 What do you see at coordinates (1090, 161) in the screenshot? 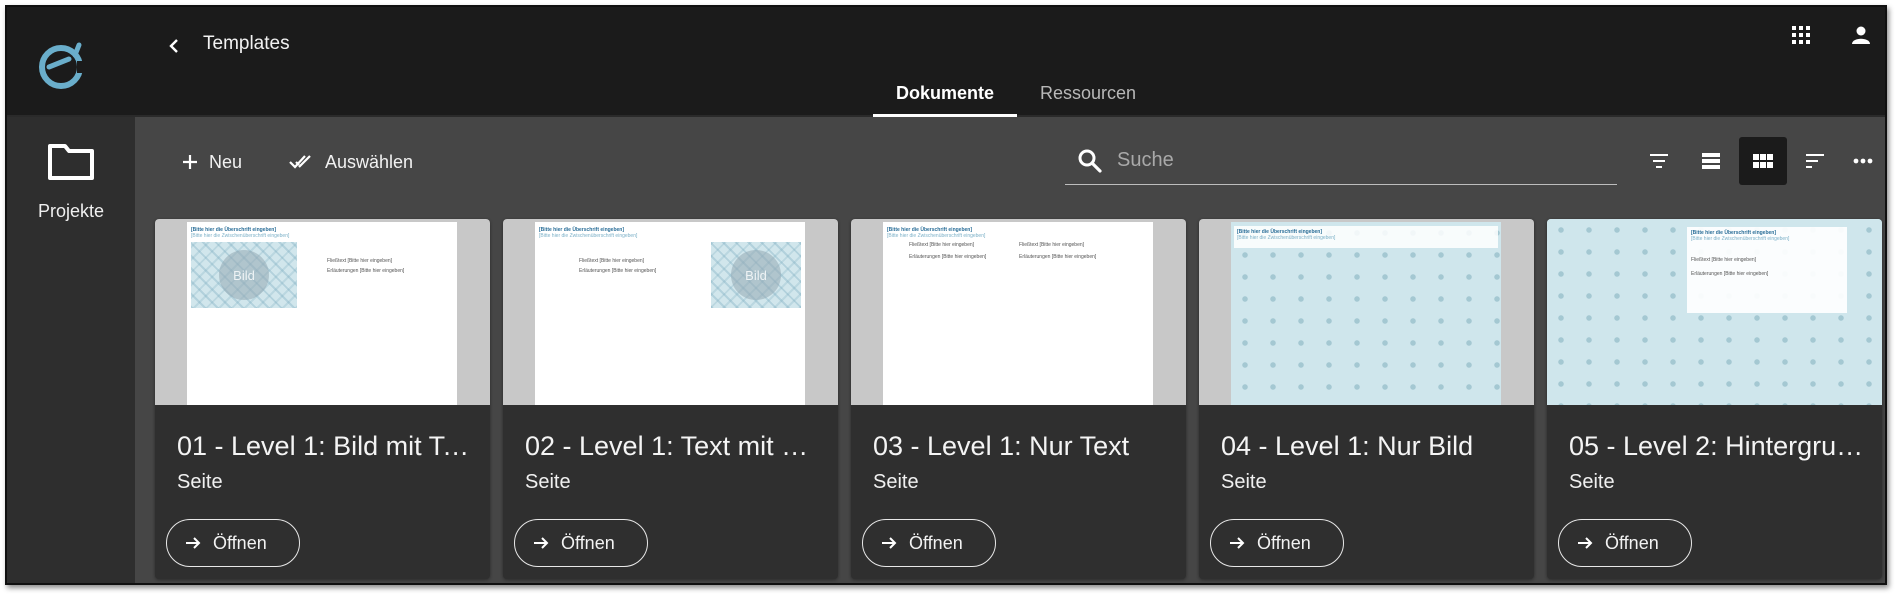
I see `search-icon` at bounding box center [1090, 161].